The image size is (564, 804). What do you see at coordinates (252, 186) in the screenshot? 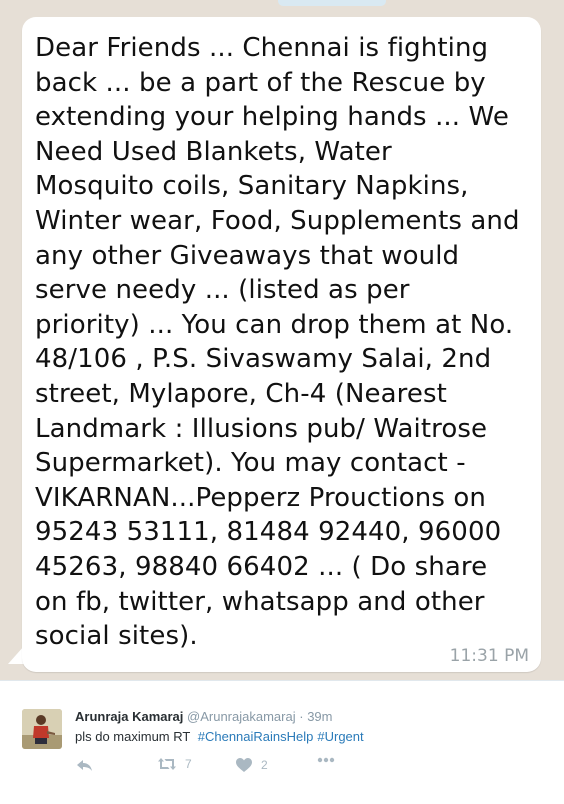
I see `message-line: Mosquito coils, Sanitary Napkins,` at bounding box center [252, 186].